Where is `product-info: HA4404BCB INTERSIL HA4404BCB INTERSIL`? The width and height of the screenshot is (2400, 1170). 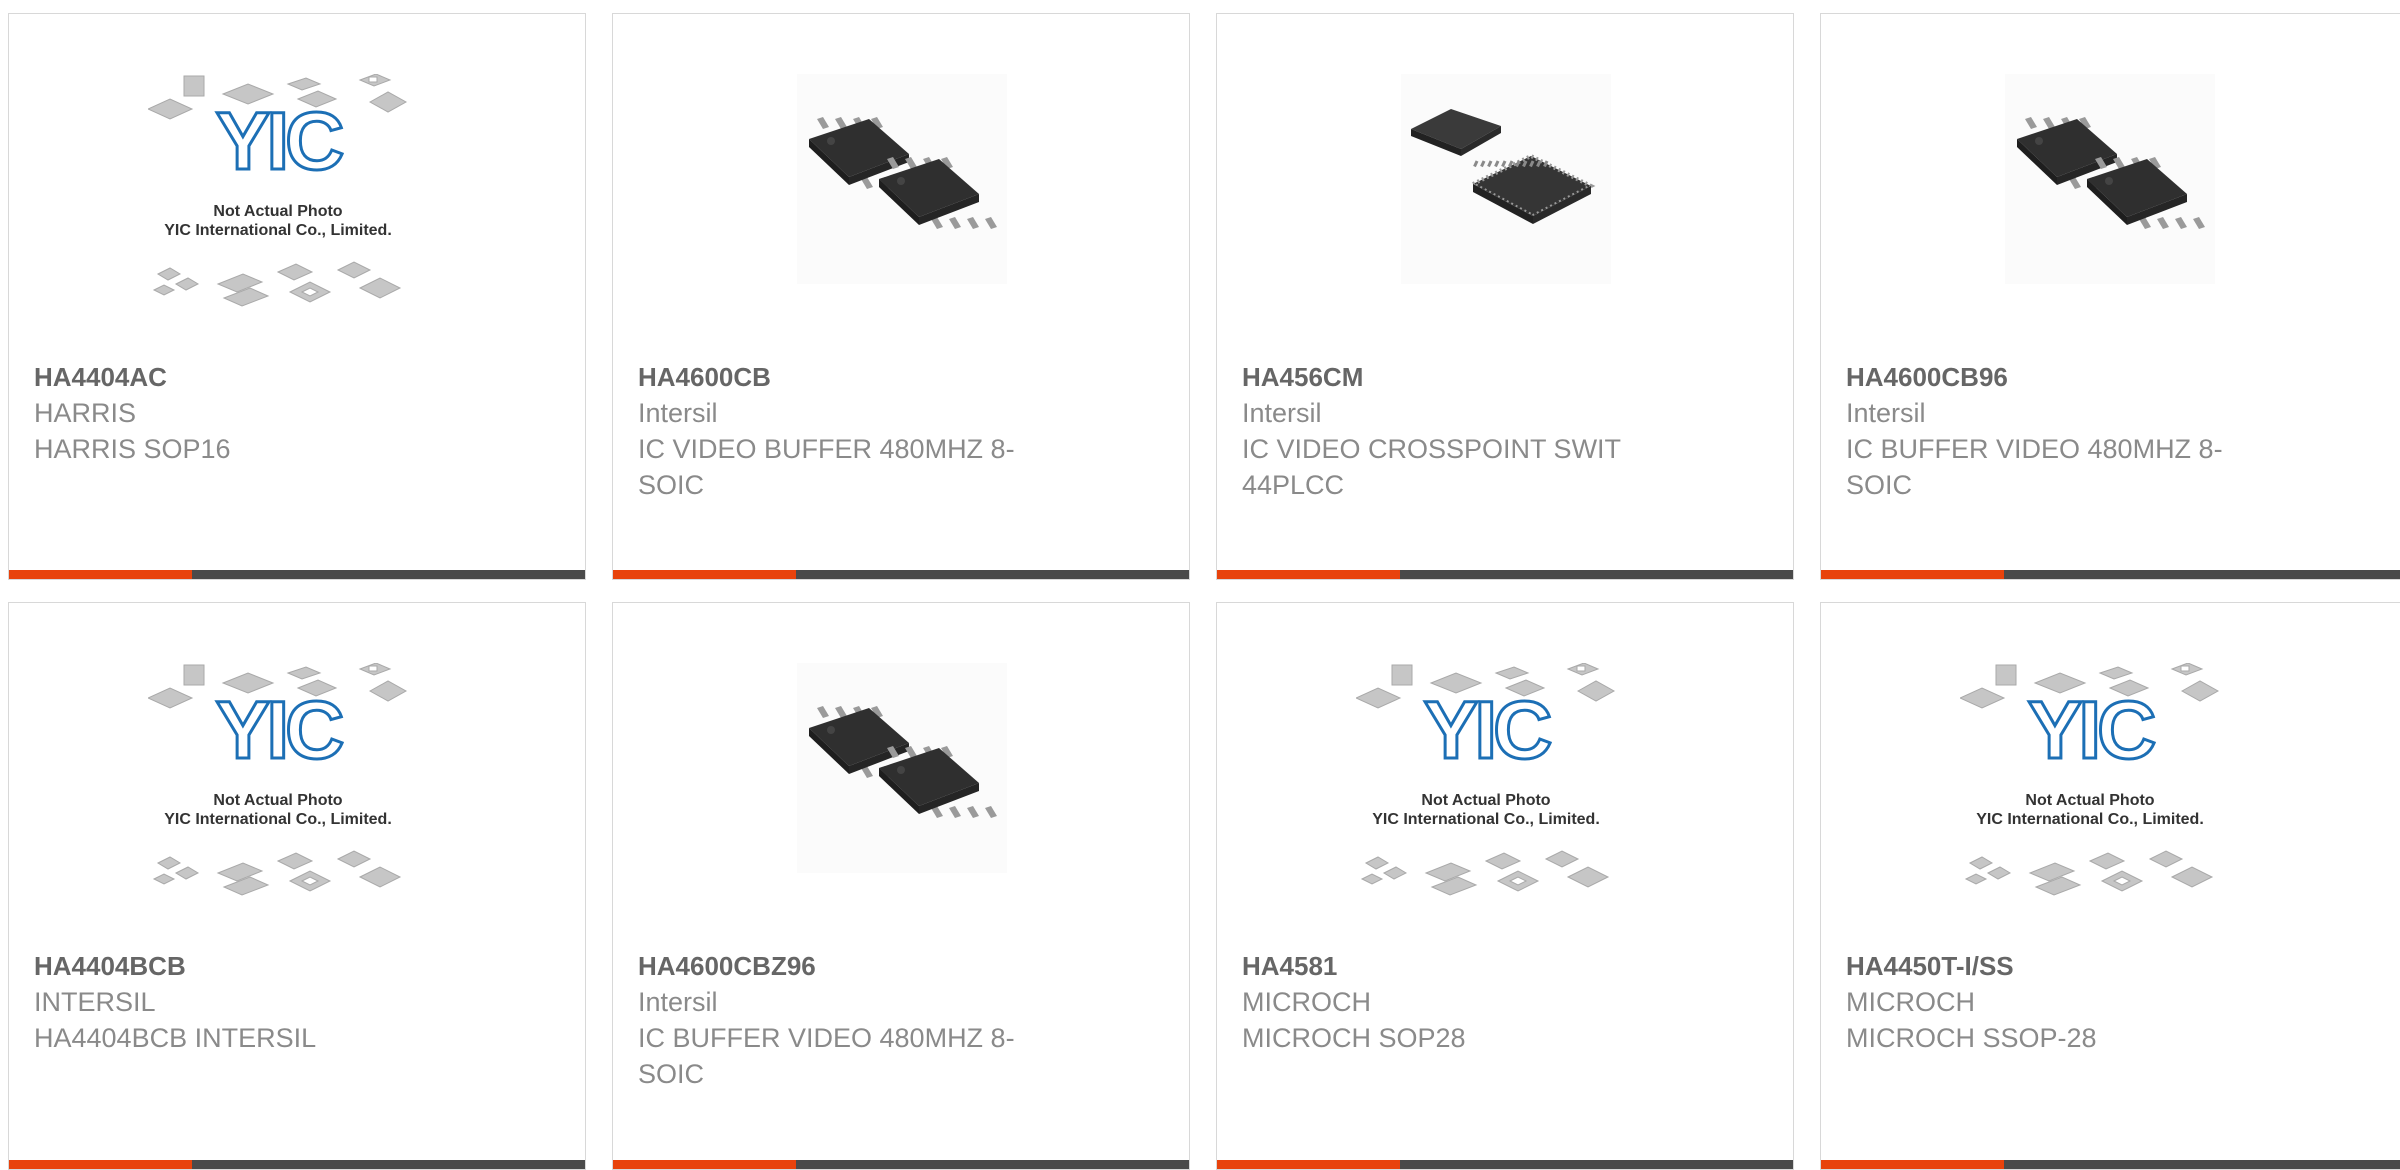
product-info: HA4404BCB INTERSIL HA4404BCB INTERSIL is located at coordinates (294, 1002).